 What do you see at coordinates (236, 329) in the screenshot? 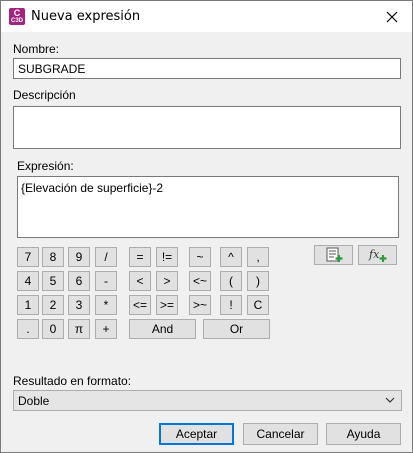
I see `key-or: Or` at bounding box center [236, 329].